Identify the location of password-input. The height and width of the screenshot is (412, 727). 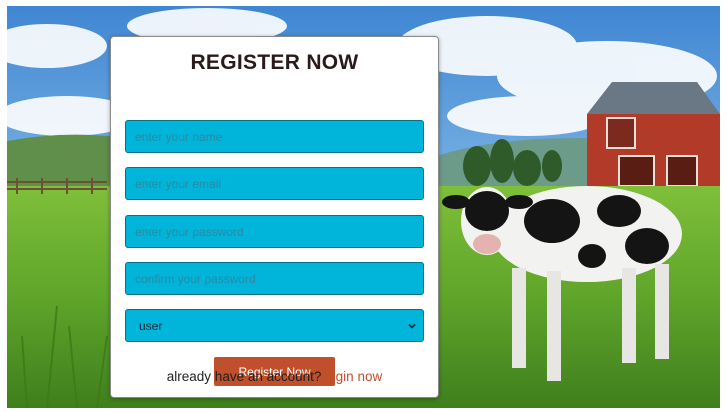
(274, 231).